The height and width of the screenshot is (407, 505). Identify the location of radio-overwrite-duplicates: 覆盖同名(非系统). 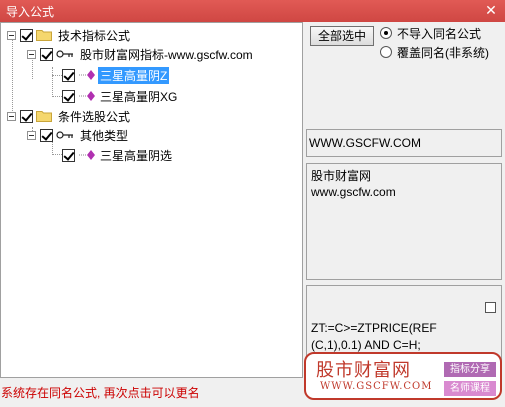
(434, 52).